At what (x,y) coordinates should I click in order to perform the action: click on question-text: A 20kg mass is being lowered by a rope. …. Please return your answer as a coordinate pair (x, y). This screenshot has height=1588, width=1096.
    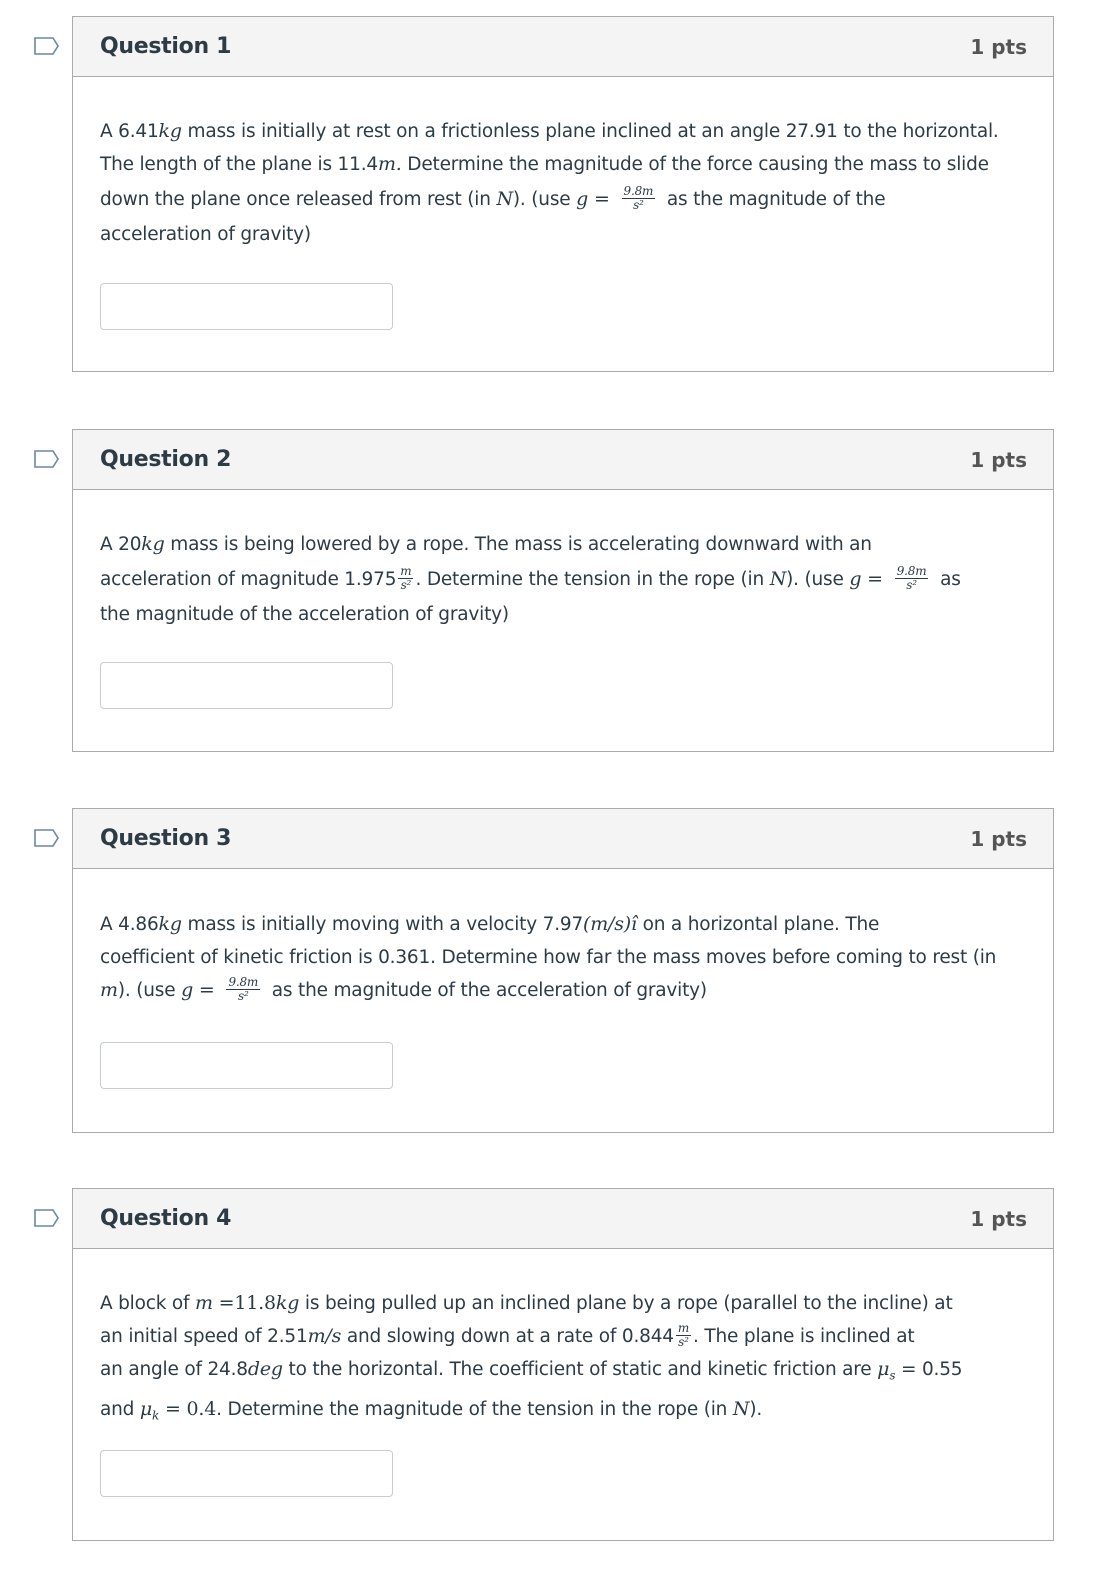
    Looking at the image, I should click on (530, 579).